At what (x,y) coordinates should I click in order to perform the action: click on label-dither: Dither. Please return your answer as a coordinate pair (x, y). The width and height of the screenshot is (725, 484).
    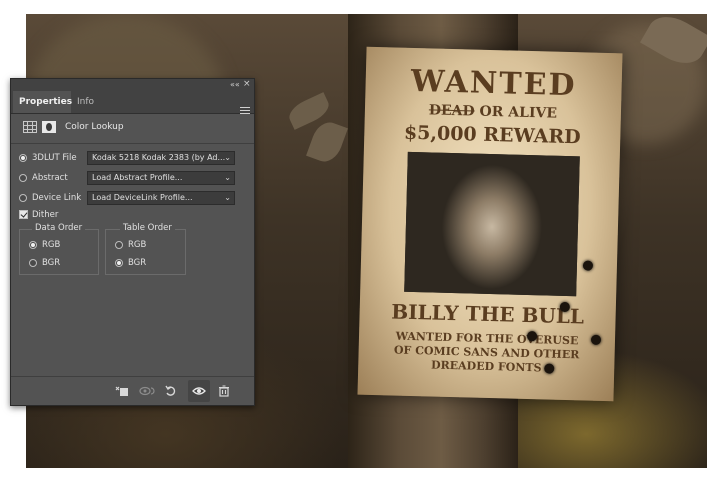
    Looking at the image, I should click on (45, 215).